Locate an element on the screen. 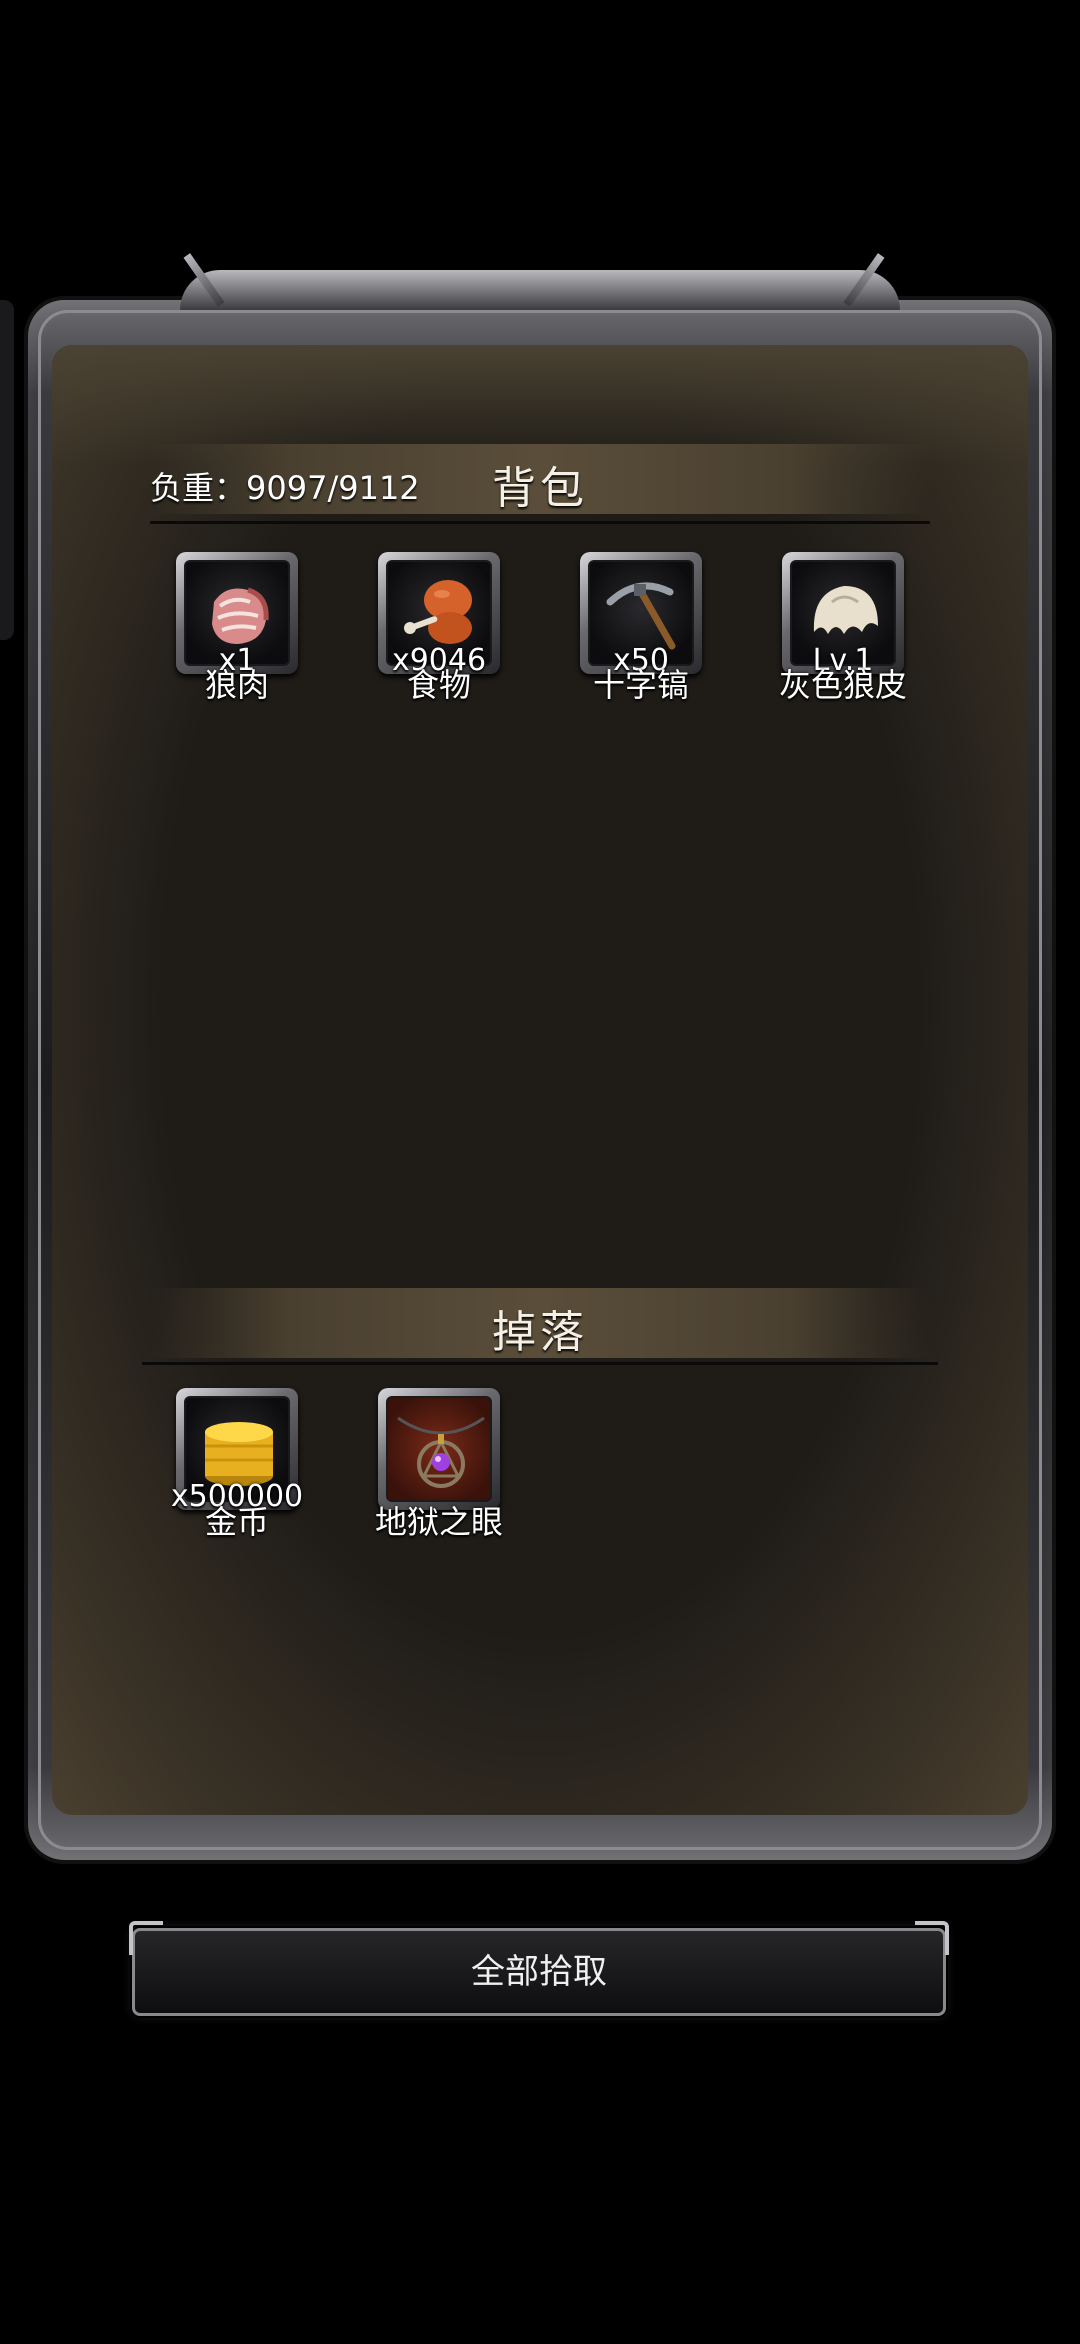 The height and width of the screenshot is (2344, 1080). drops-header: 掉落 is located at coordinates (540, 1323).